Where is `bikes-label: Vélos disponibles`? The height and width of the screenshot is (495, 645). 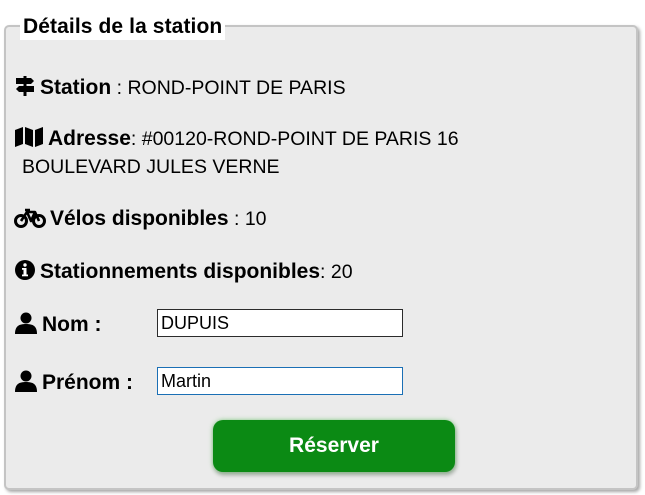
bikes-label: Vélos disponibles is located at coordinates (139, 218).